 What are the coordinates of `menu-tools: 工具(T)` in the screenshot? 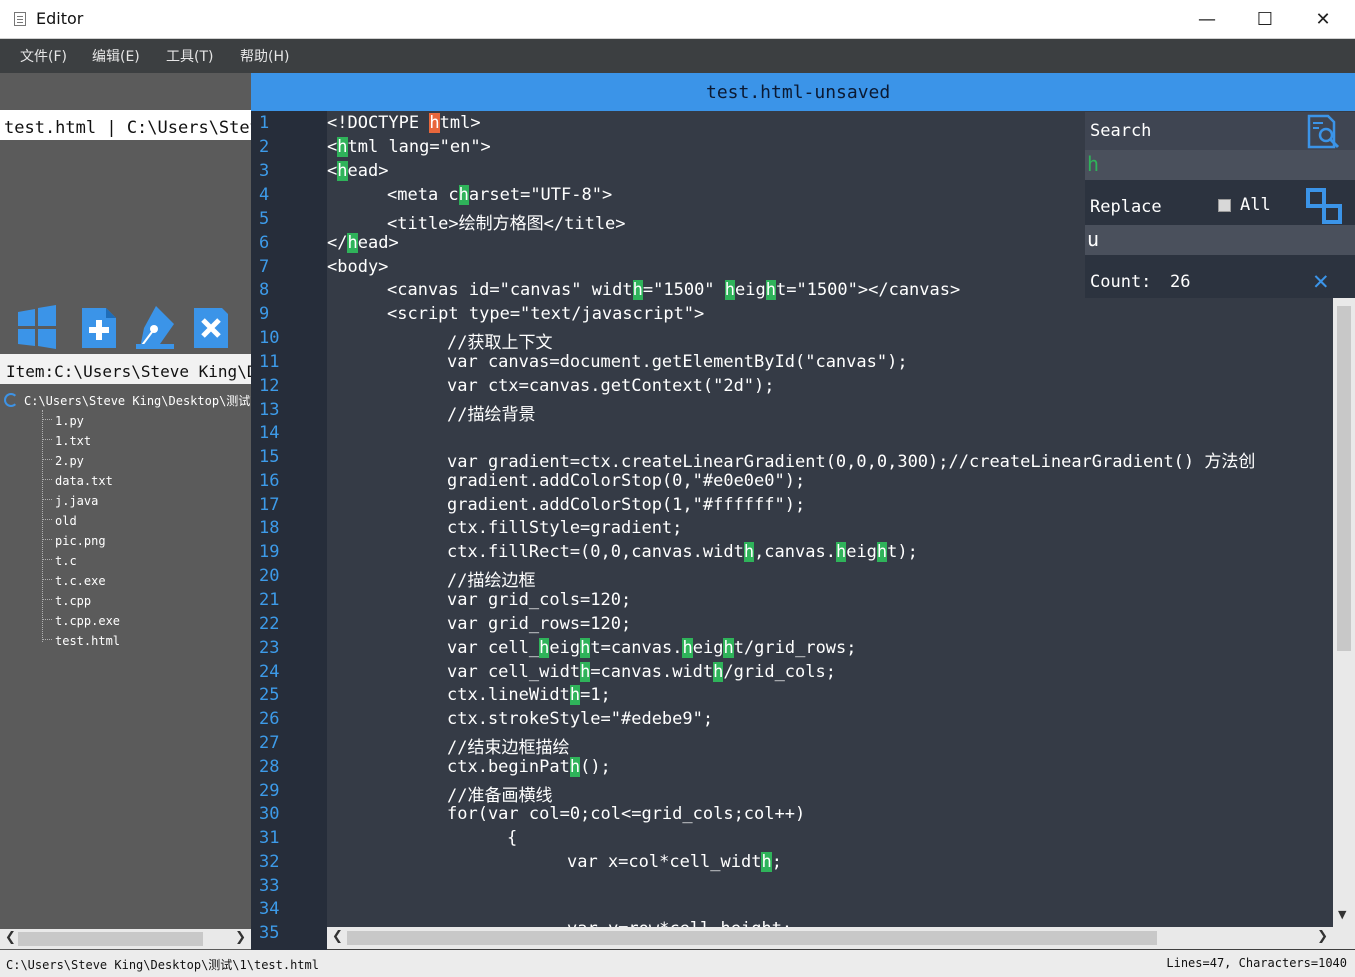 It's located at (189, 56).